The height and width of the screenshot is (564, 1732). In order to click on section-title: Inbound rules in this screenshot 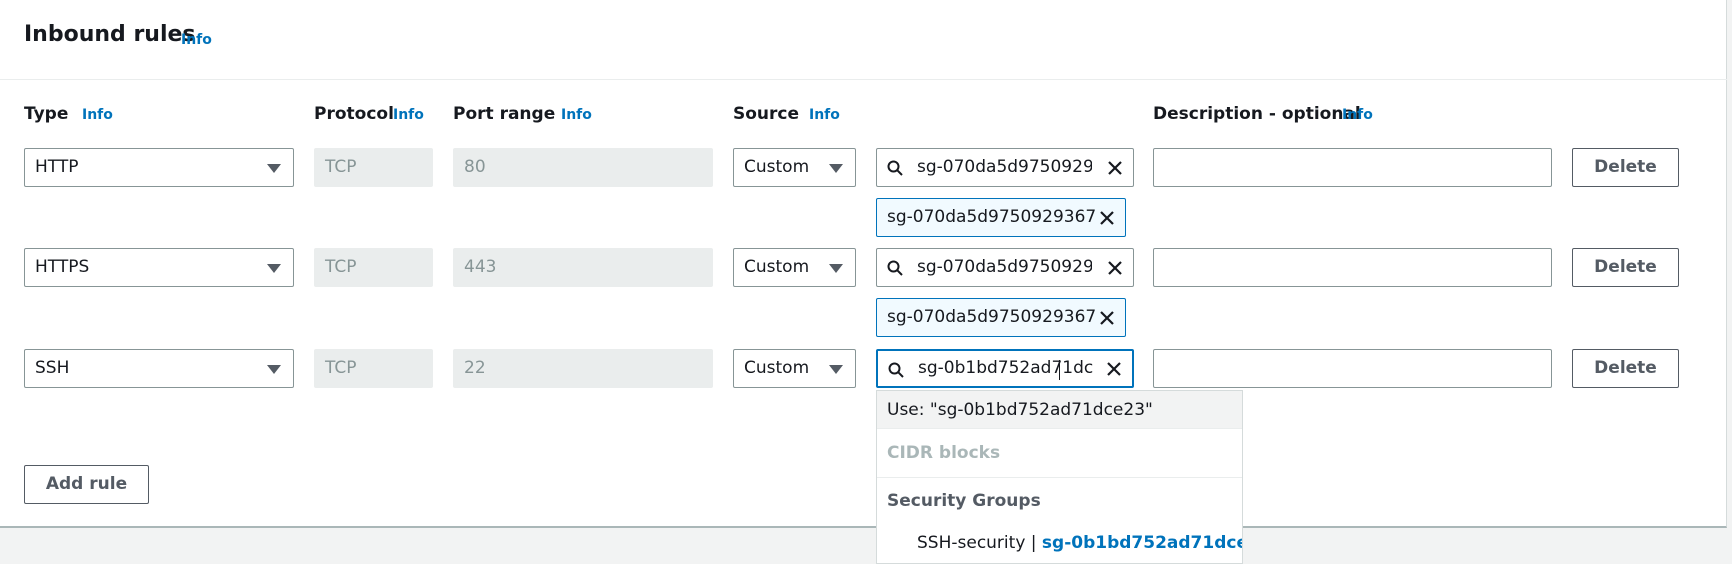, I will do `click(110, 34)`.